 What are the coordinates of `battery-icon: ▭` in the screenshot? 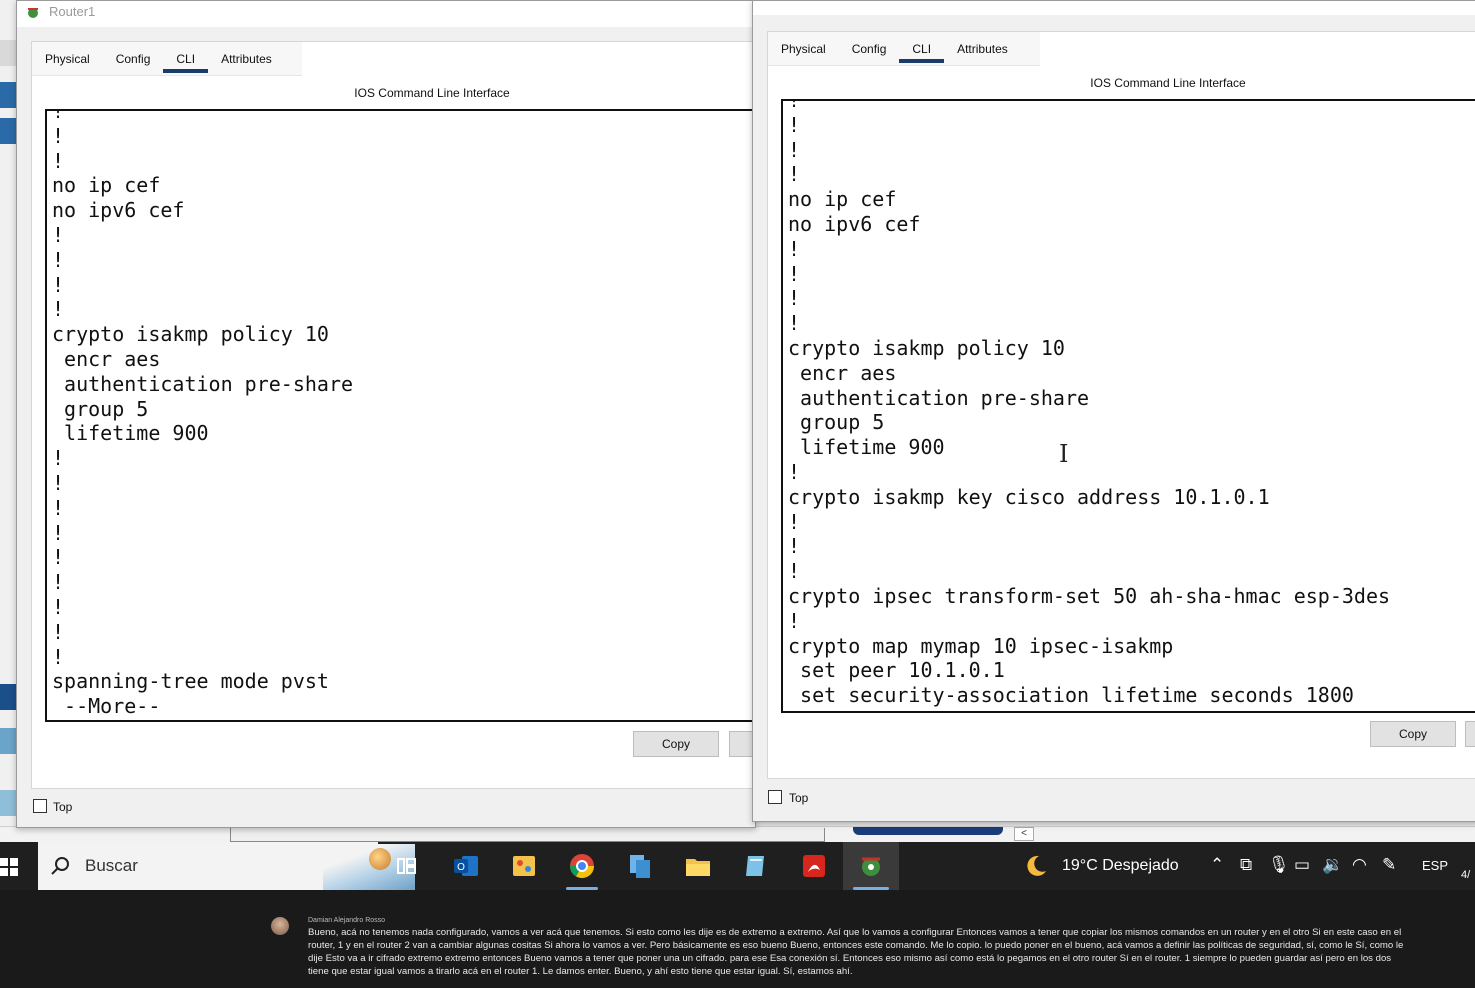 It's located at (1302, 865).